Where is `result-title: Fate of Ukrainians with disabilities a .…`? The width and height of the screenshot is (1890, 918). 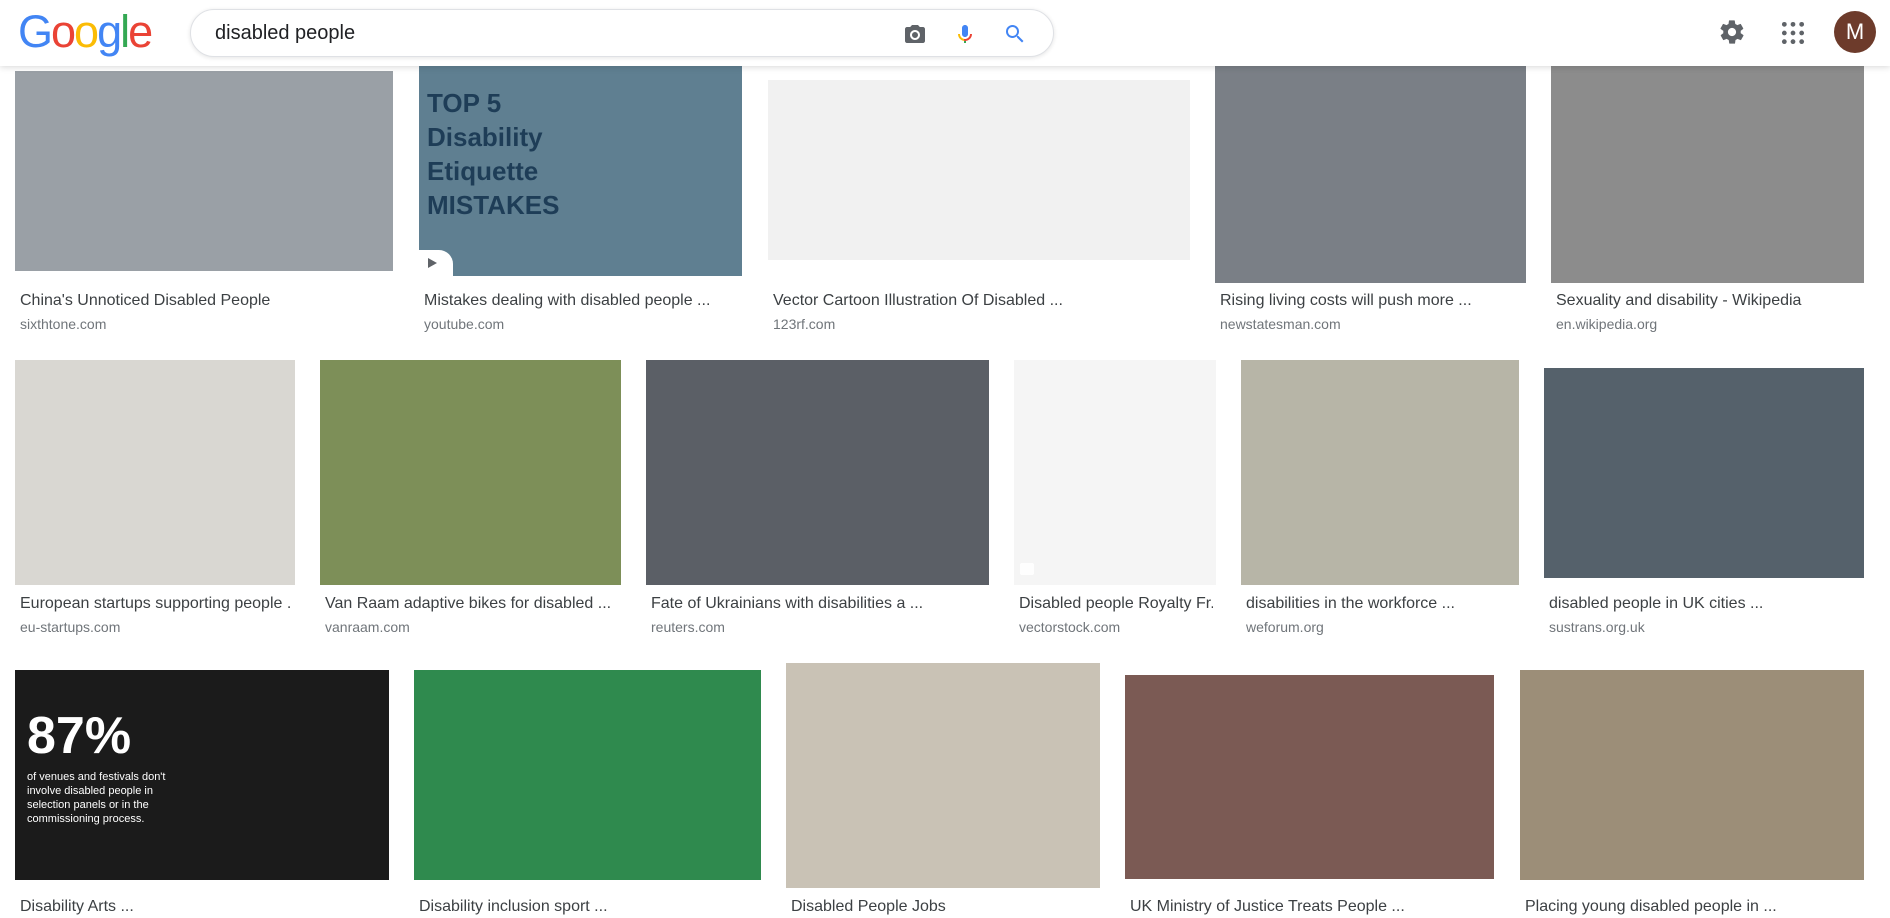 result-title: Fate of Ukrainians with disabilities a .… is located at coordinates (818, 604).